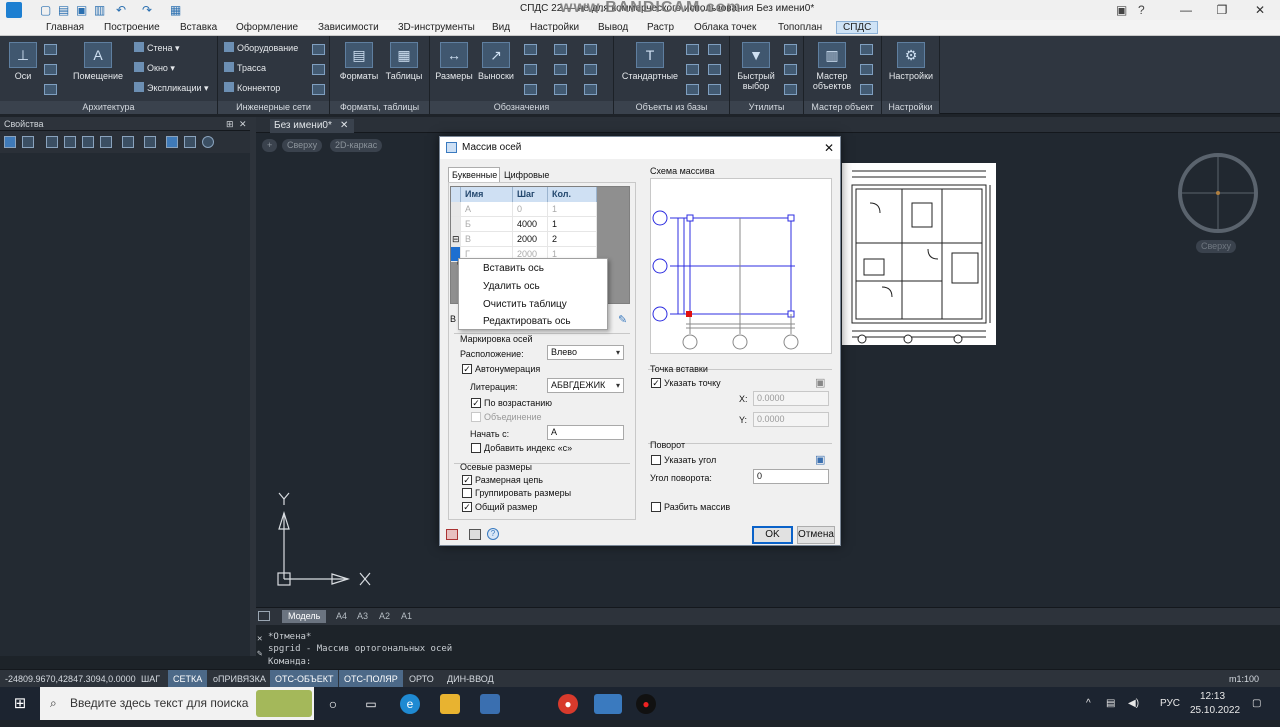 This screenshot has width=1280, height=727. I want to click on notation-tool-8-icon, so click(590, 69).